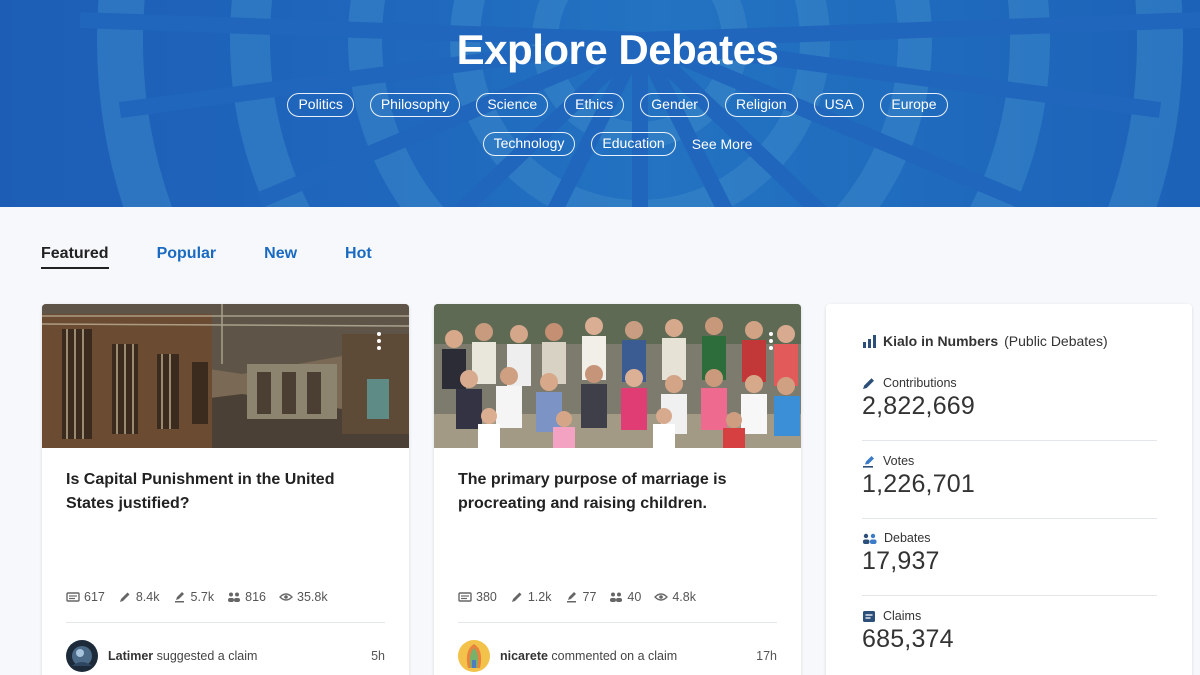 Image resolution: width=1200 pixels, height=675 pixels. Describe the element at coordinates (85, 597) in the screenshot. I see `claims-stat: 617` at that location.